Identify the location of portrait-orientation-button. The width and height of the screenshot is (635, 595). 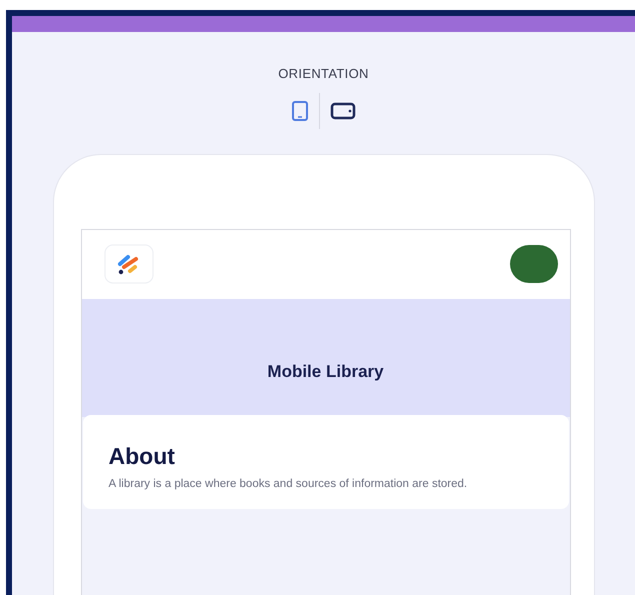
(300, 111).